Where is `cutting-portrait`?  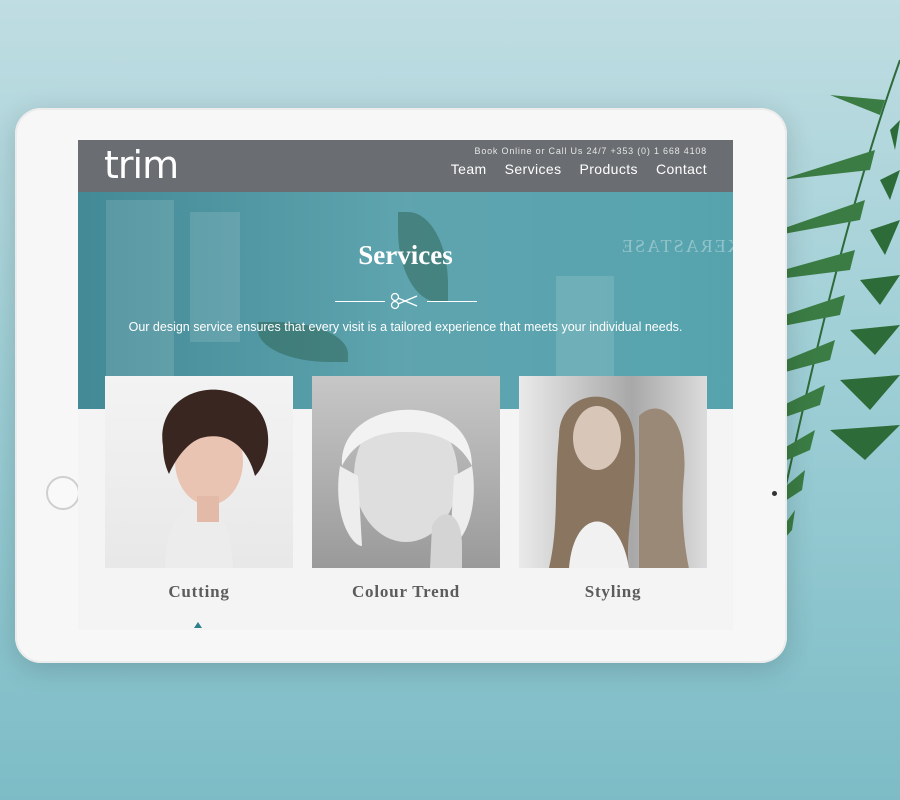
cutting-portrait is located at coordinates (215, 478).